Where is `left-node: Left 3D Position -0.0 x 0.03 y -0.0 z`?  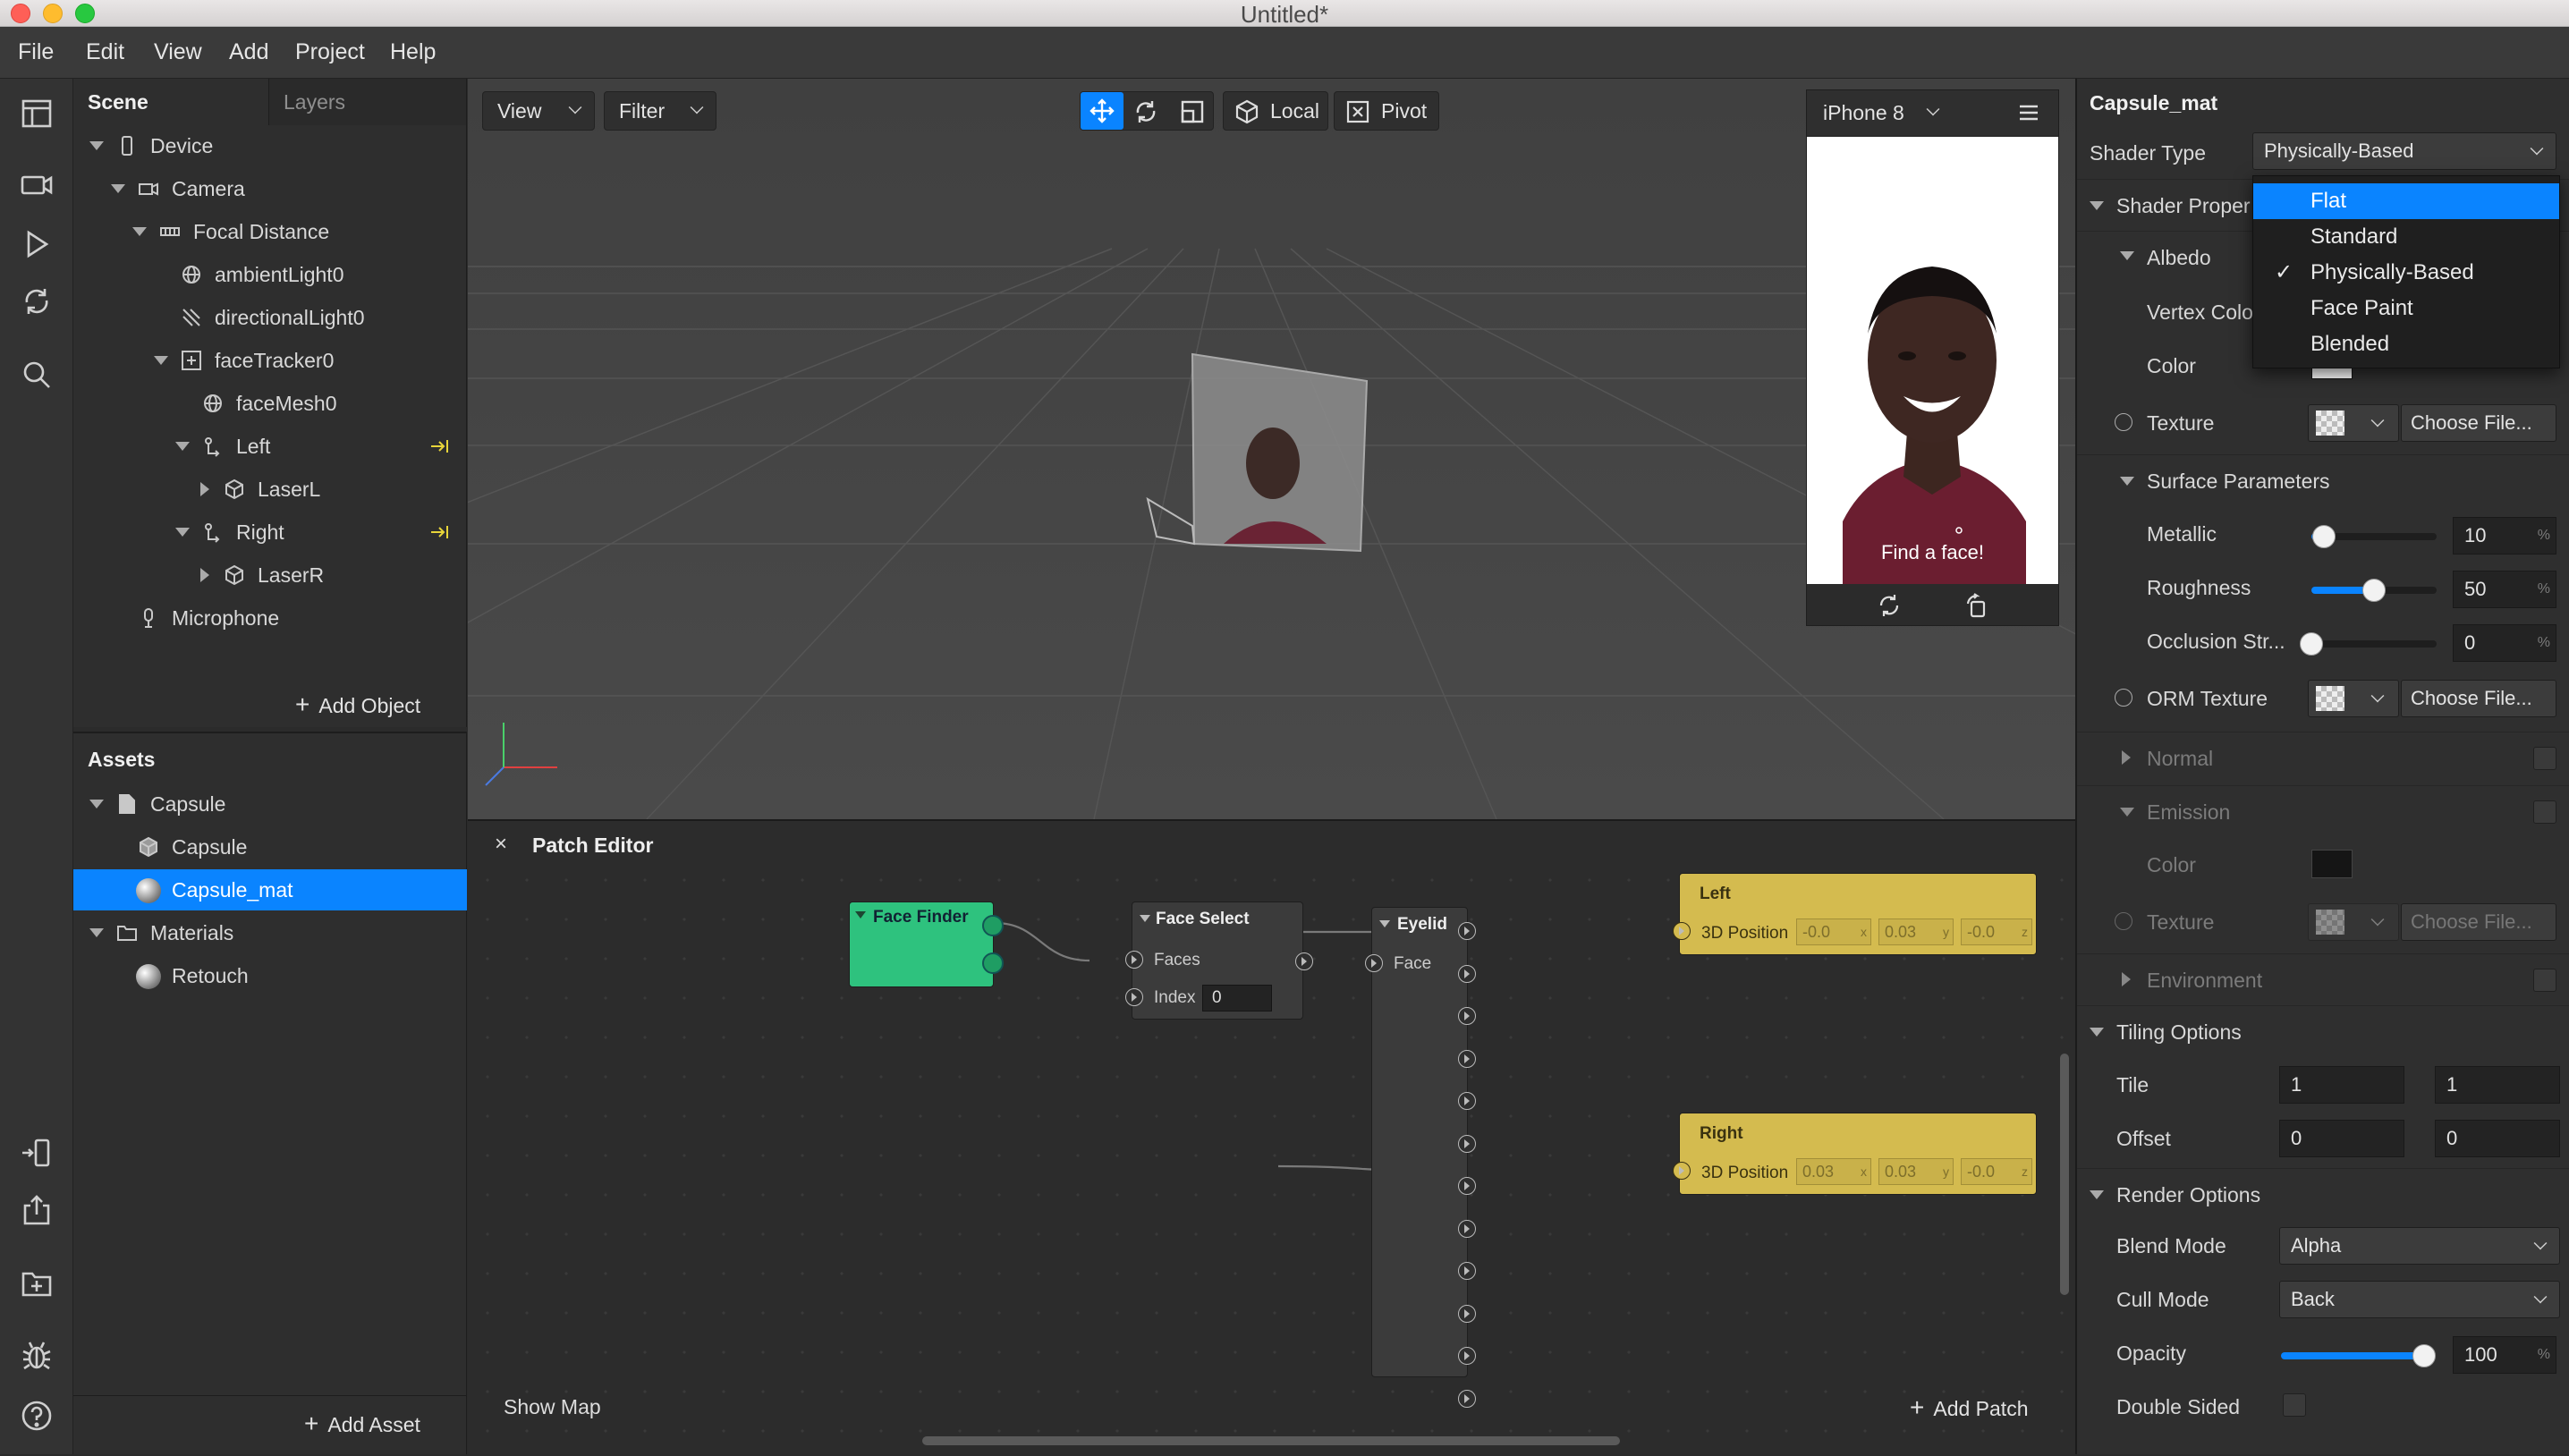
left-node: Left 3D Position -0.0 x 0.03 y -0.0 z is located at coordinates (1855, 914).